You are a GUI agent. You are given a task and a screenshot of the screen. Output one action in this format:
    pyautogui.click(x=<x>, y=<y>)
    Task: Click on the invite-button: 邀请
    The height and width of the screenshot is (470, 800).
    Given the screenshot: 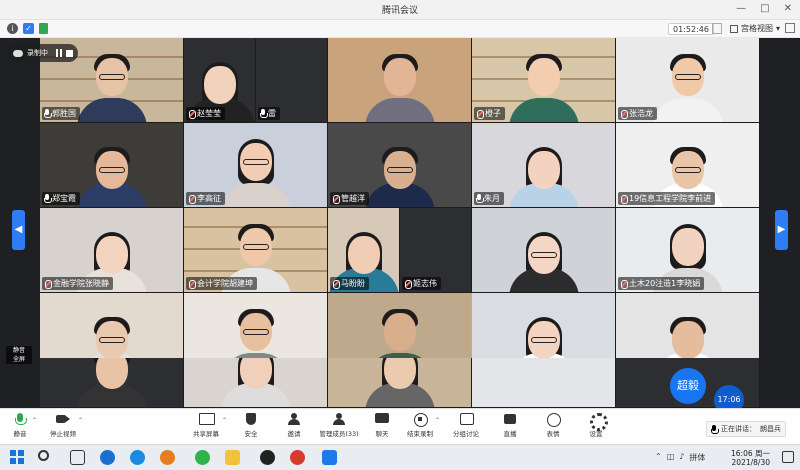 What is the action you would take?
    pyautogui.click(x=294, y=425)
    